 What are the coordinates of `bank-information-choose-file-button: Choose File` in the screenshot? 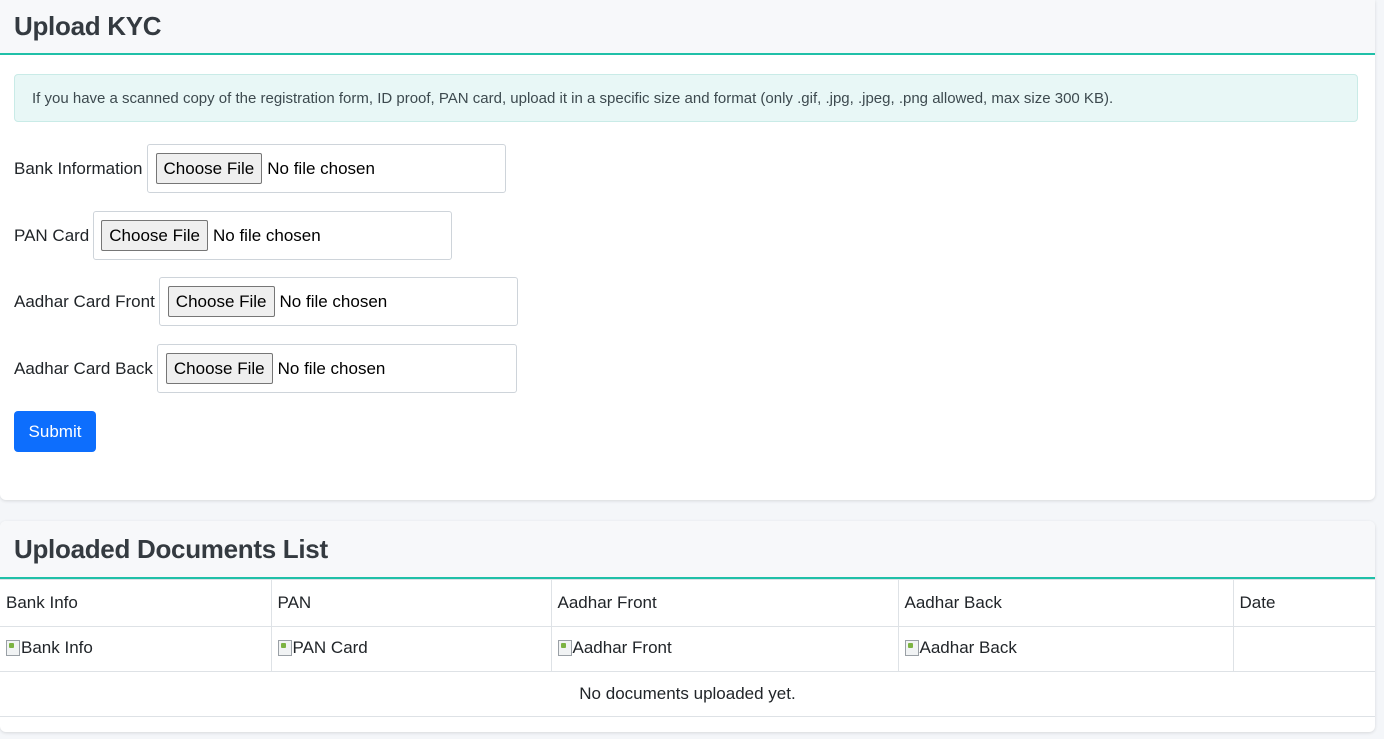 It's located at (209, 168).